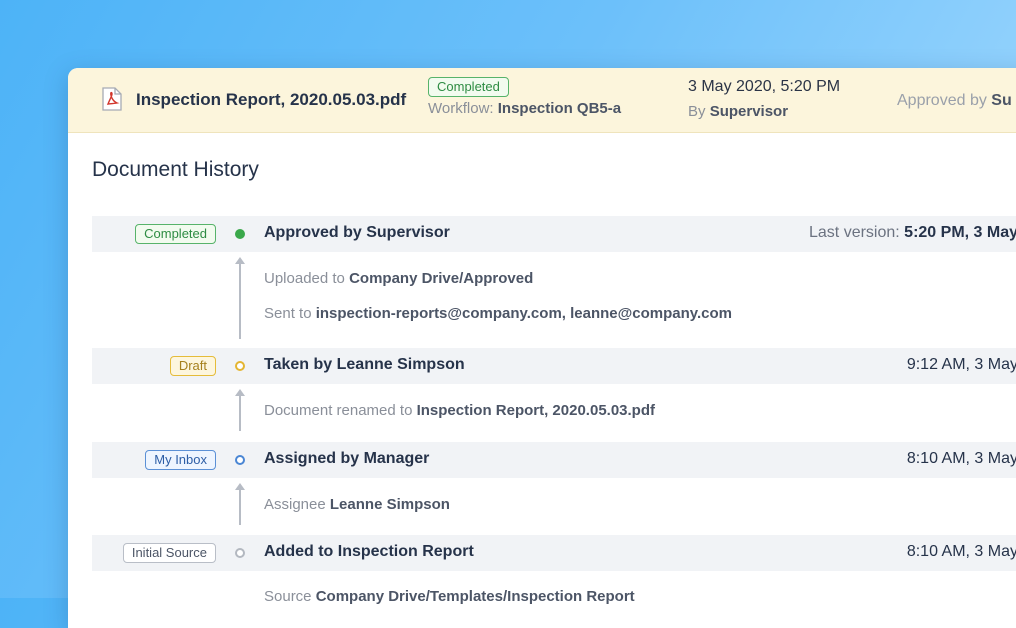 This screenshot has height=628, width=1016. Describe the element at coordinates (961, 364) in the screenshot. I see `event-time: 9:12 AM, 3 May` at that location.